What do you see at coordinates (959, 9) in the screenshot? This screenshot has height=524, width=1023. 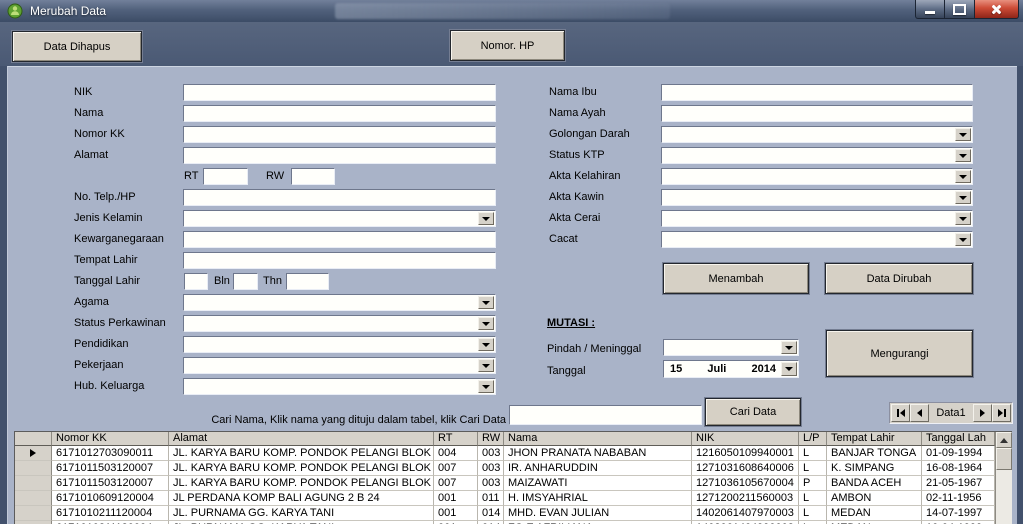 I see `maximize-button` at bounding box center [959, 9].